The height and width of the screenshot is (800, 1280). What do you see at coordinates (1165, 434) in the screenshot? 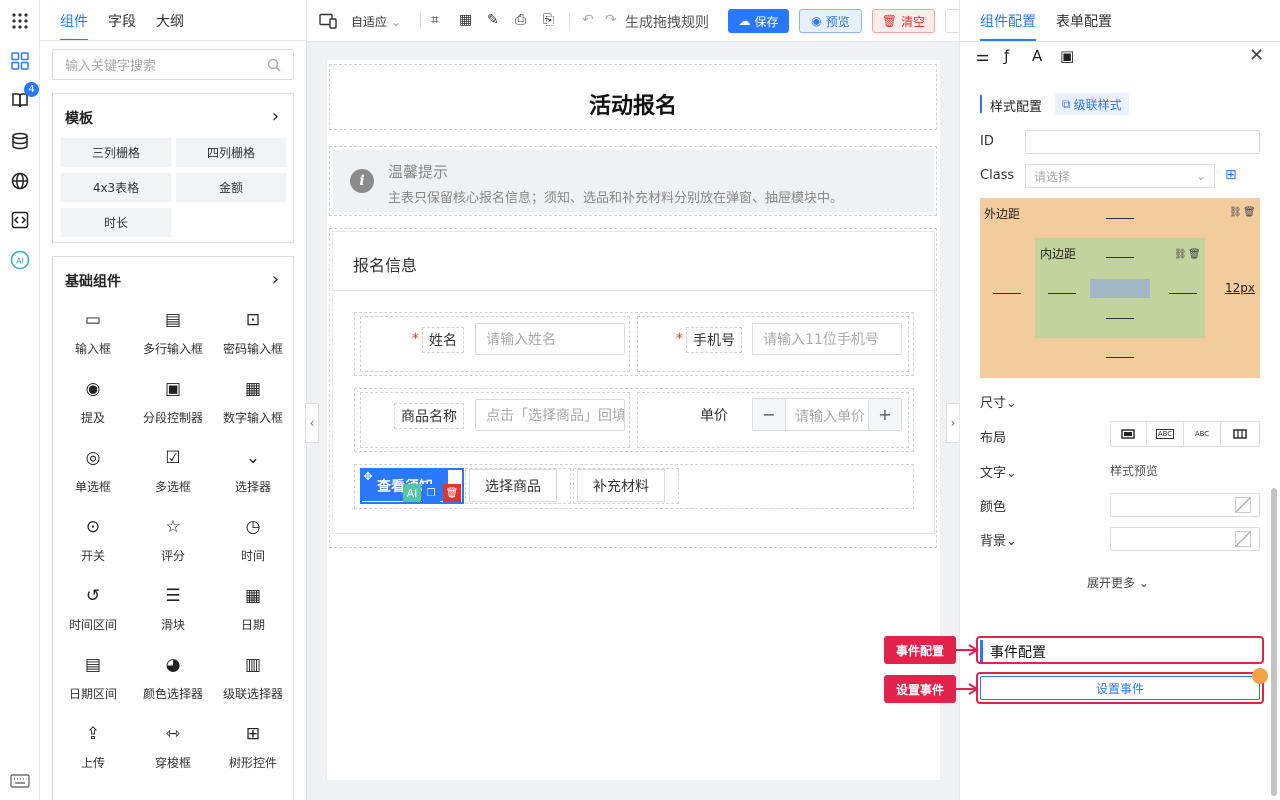
I see `layout-inline-block-icon: ABC` at bounding box center [1165, 434].